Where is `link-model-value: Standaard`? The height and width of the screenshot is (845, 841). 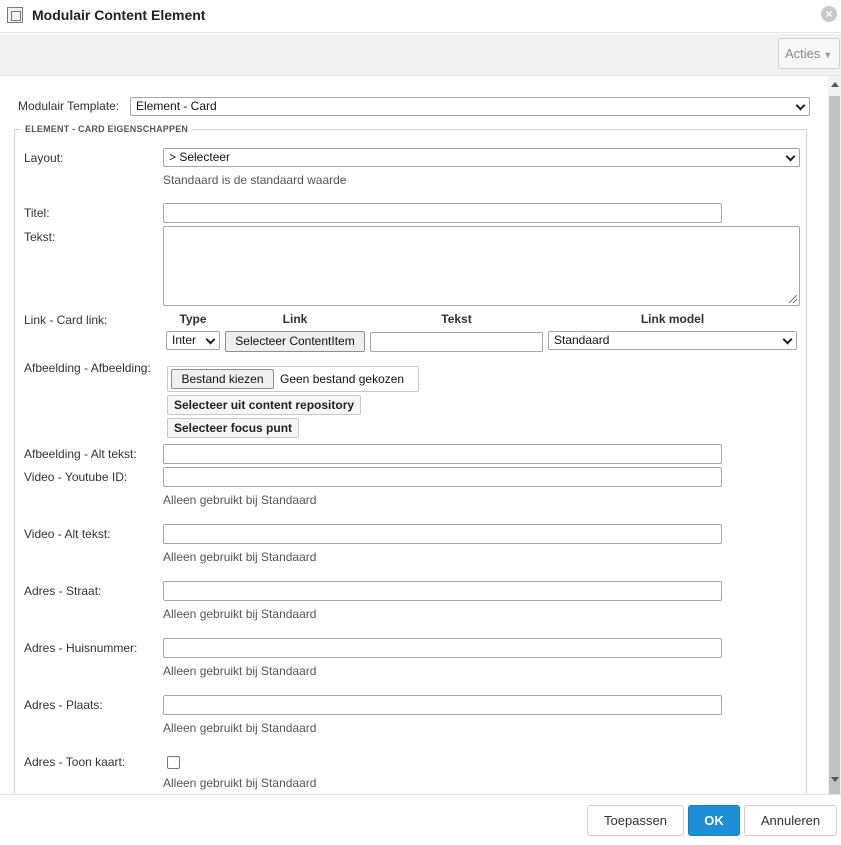
link-model-value: Standaard is located at coordinates (582, 340).